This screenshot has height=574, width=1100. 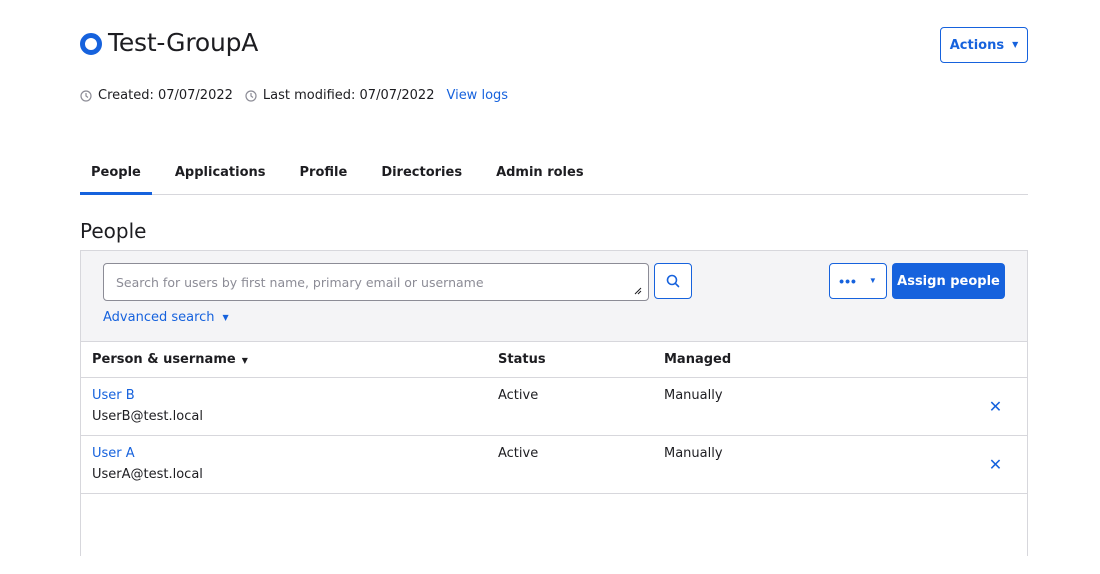 What do you see at coordinates (995, 360) in the screenshot?
I see `column-header-remove` at bounding box center [995, 360].